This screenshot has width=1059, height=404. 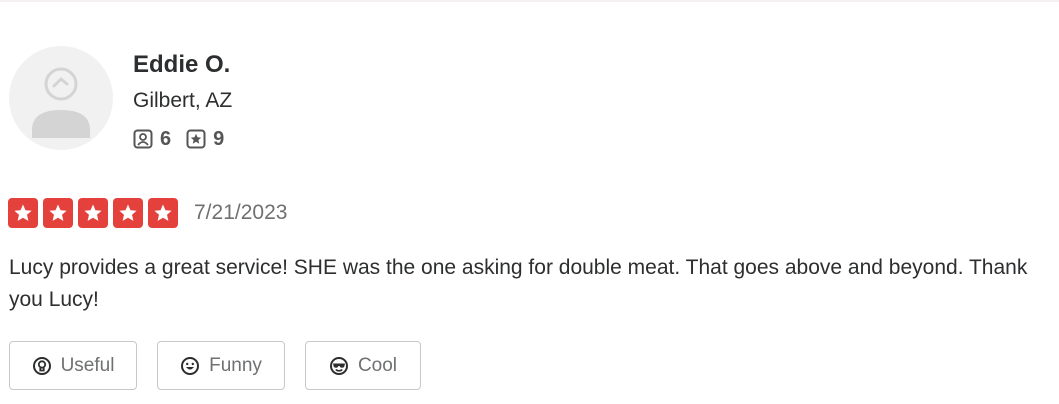 I want to click on review-date: 7/21/2023, so click(x=241, y=212).